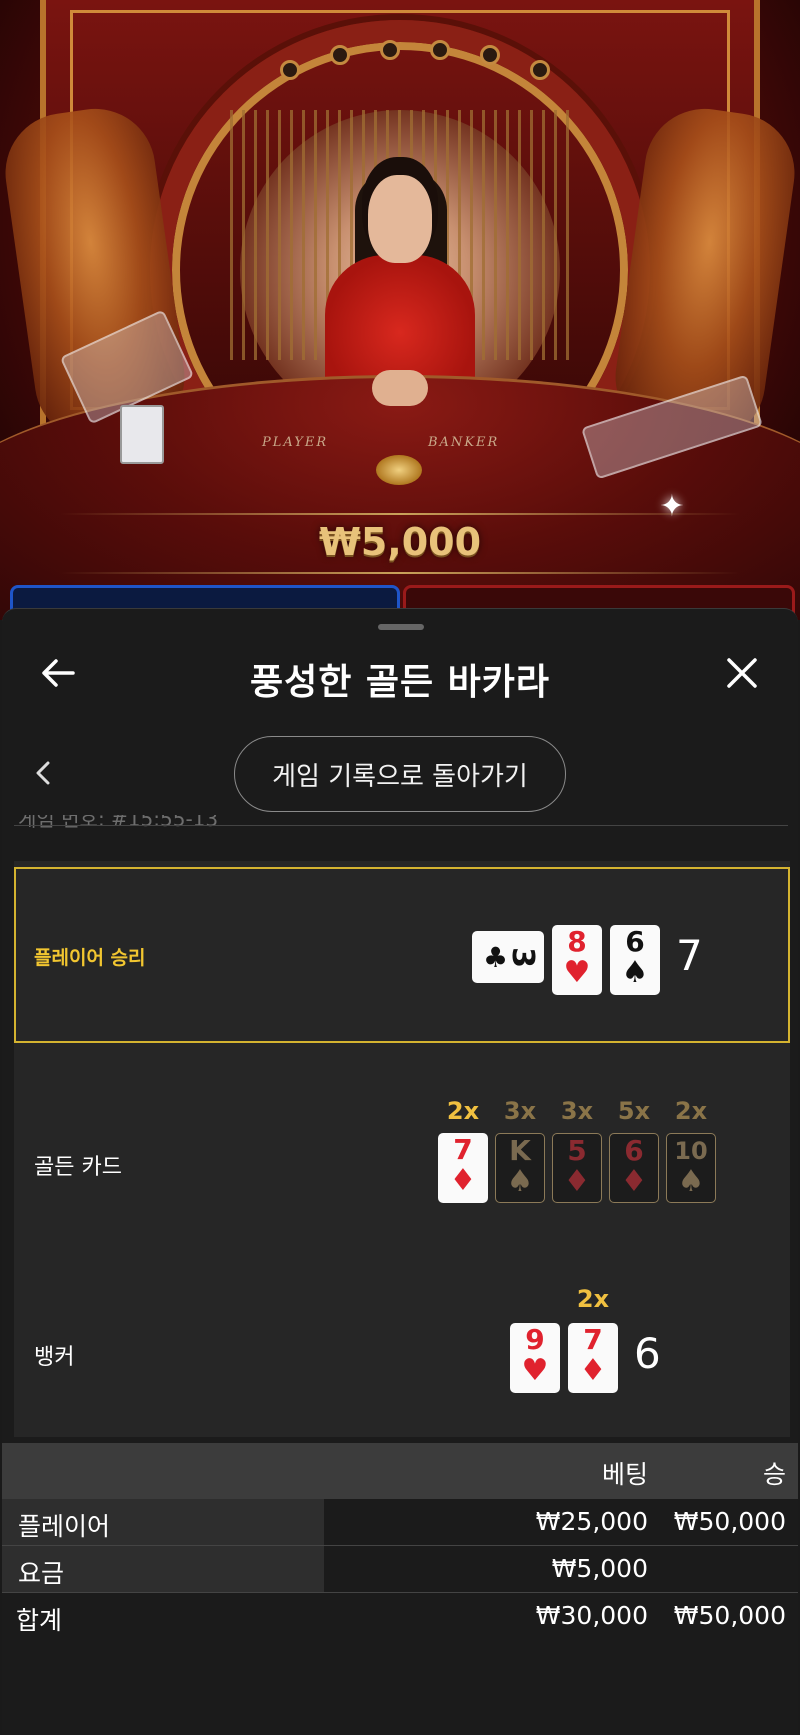 This screenshot has height=1735, width=800. What do you see at coordinates (672, 506) in the screenshot?
I see `sparkle-icon: ✦` at bounding box center [672, 506].